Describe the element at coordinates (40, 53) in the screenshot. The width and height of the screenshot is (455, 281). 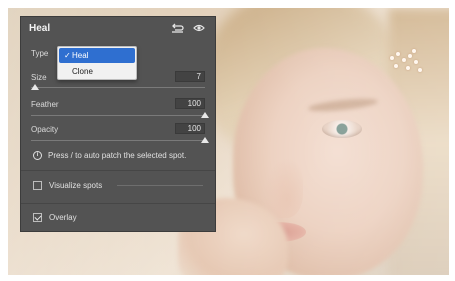
I see `type-label: Type` at that location.